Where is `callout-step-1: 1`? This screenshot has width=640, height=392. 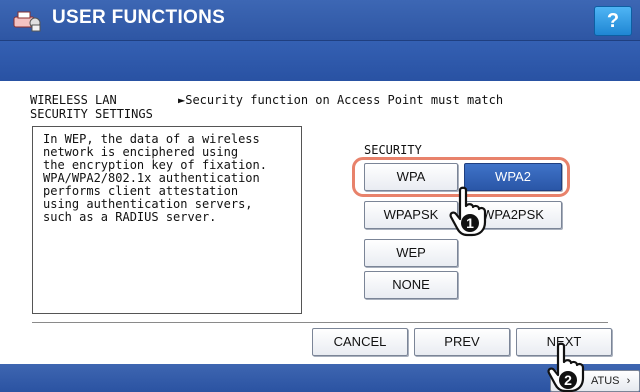
callout-step-1: 1 is located at coordinates (470, 223).